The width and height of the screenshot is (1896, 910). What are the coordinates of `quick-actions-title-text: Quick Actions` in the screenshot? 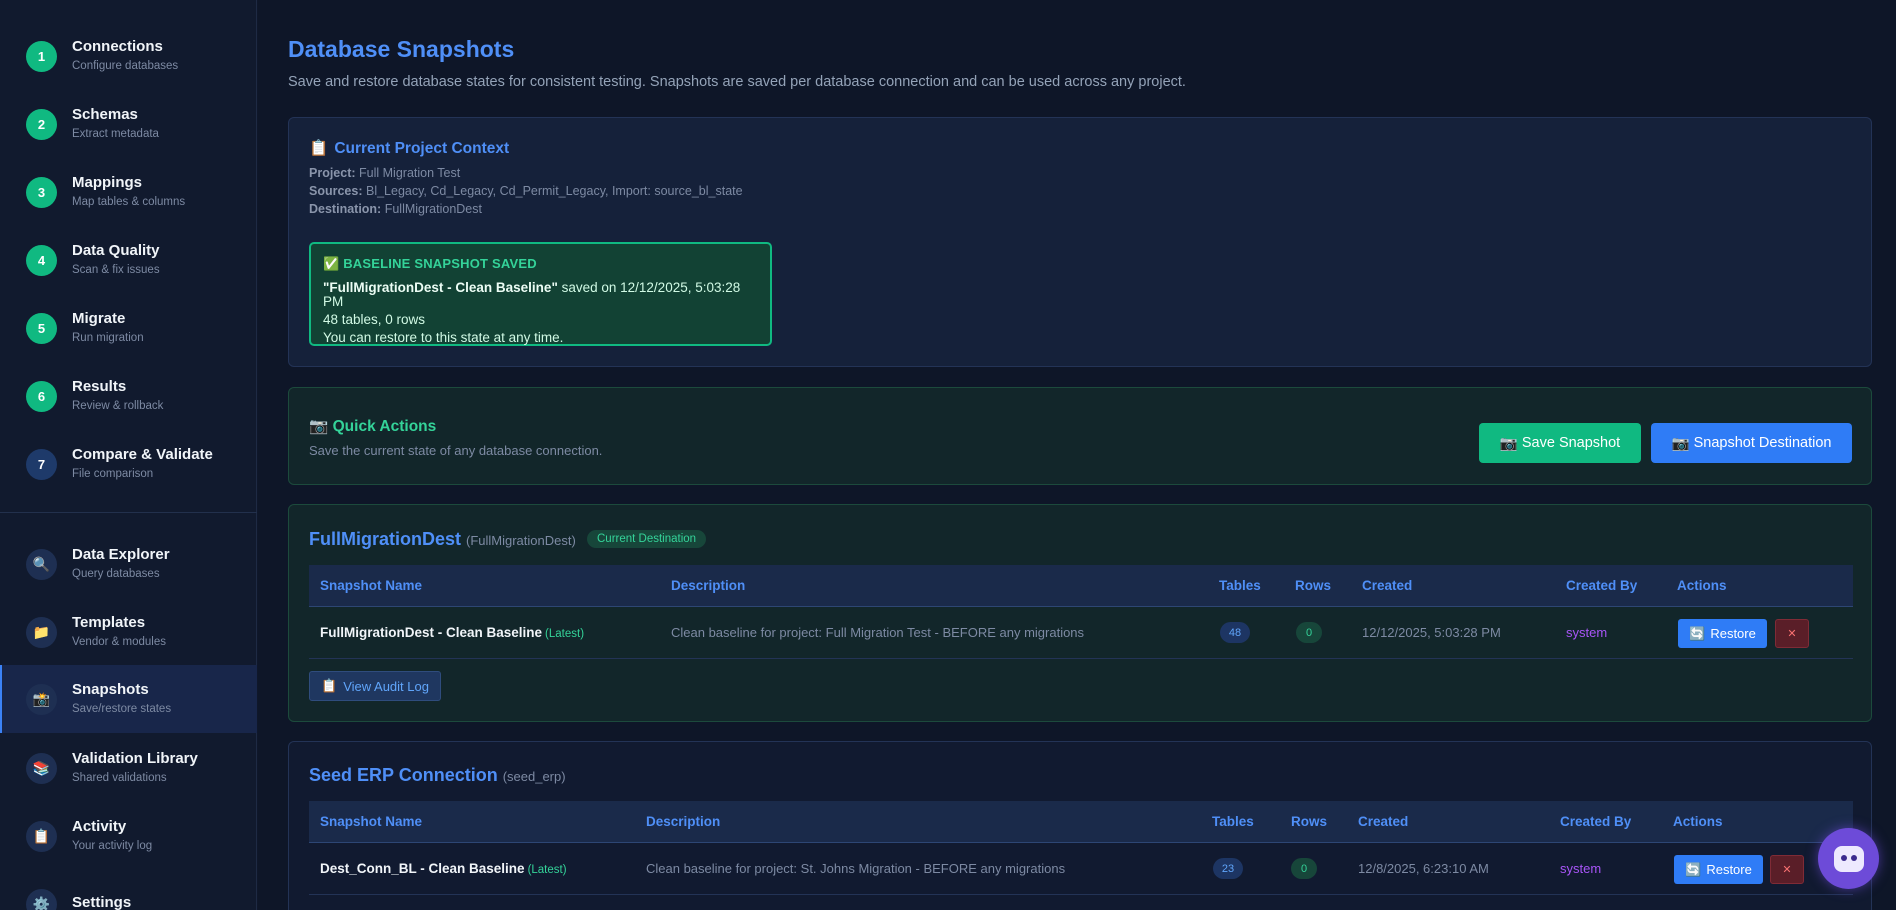 It's located at (384, 426).